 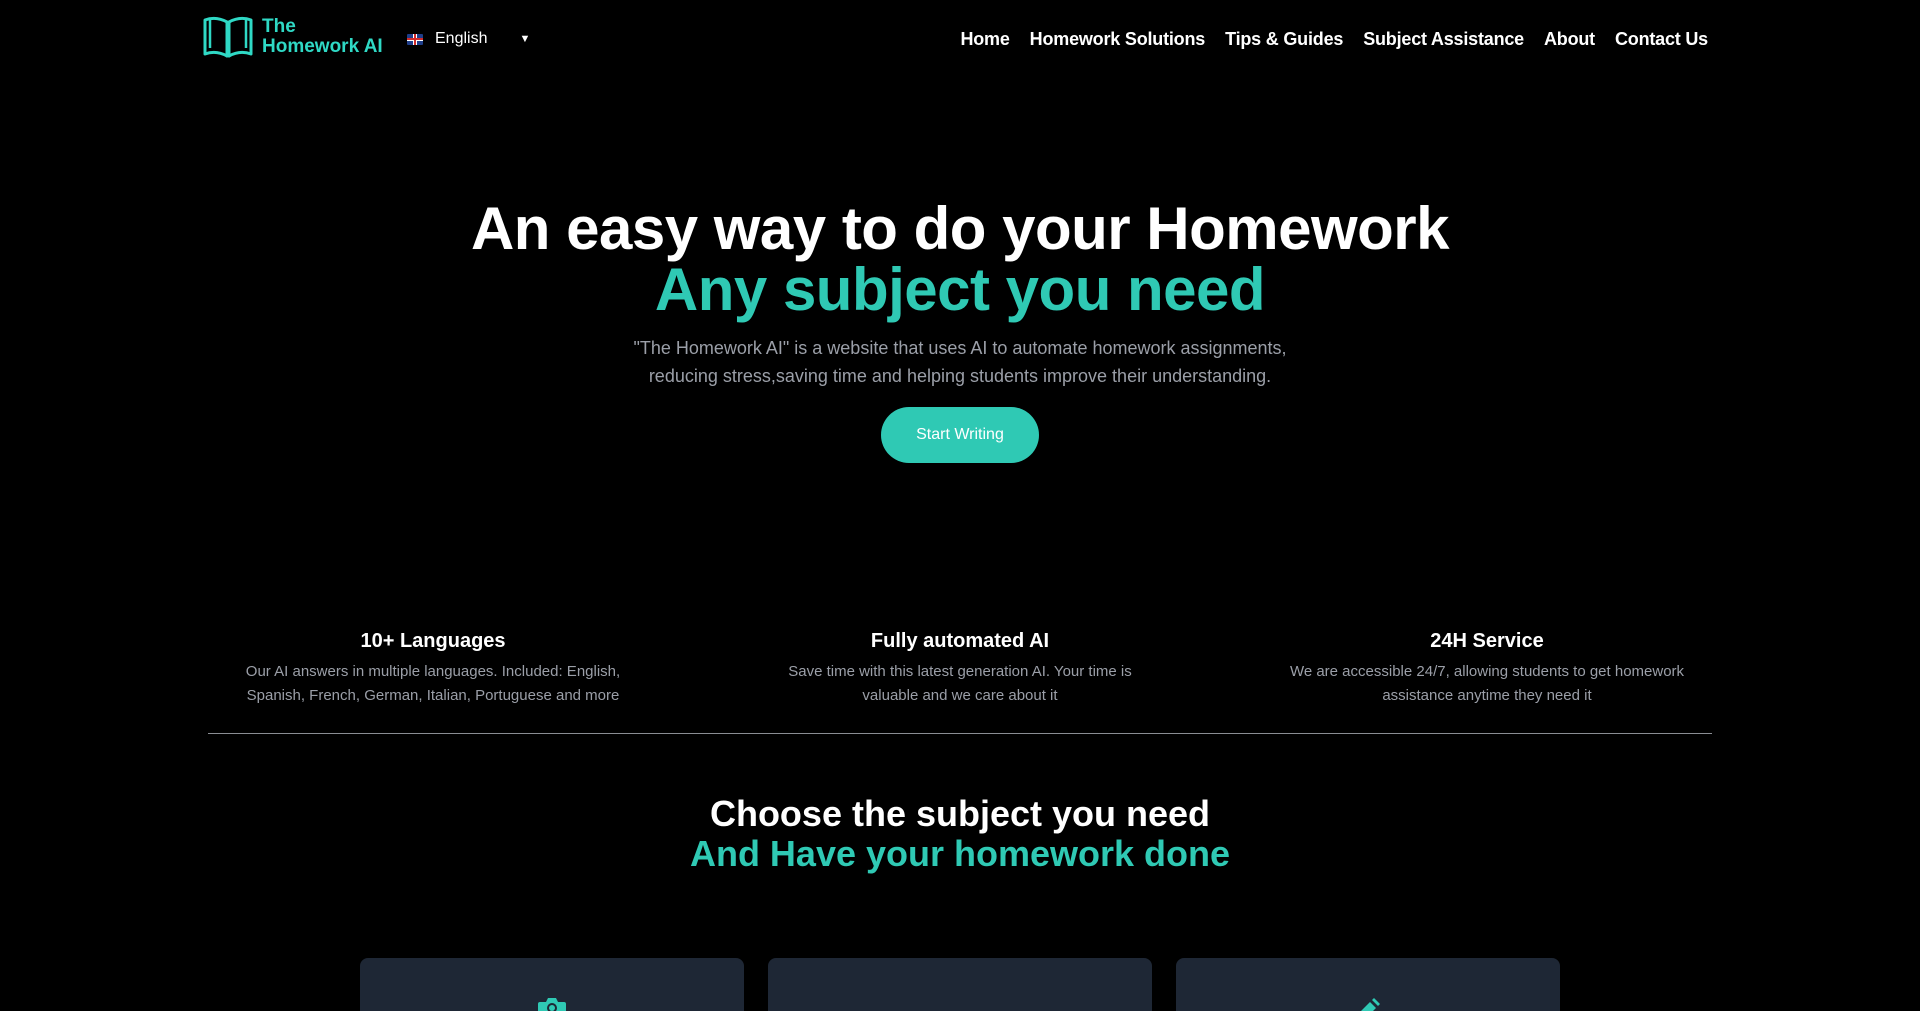 I want to click on feature-description-line-2: assistance anytime they need it, so click(x=1487, y=695).